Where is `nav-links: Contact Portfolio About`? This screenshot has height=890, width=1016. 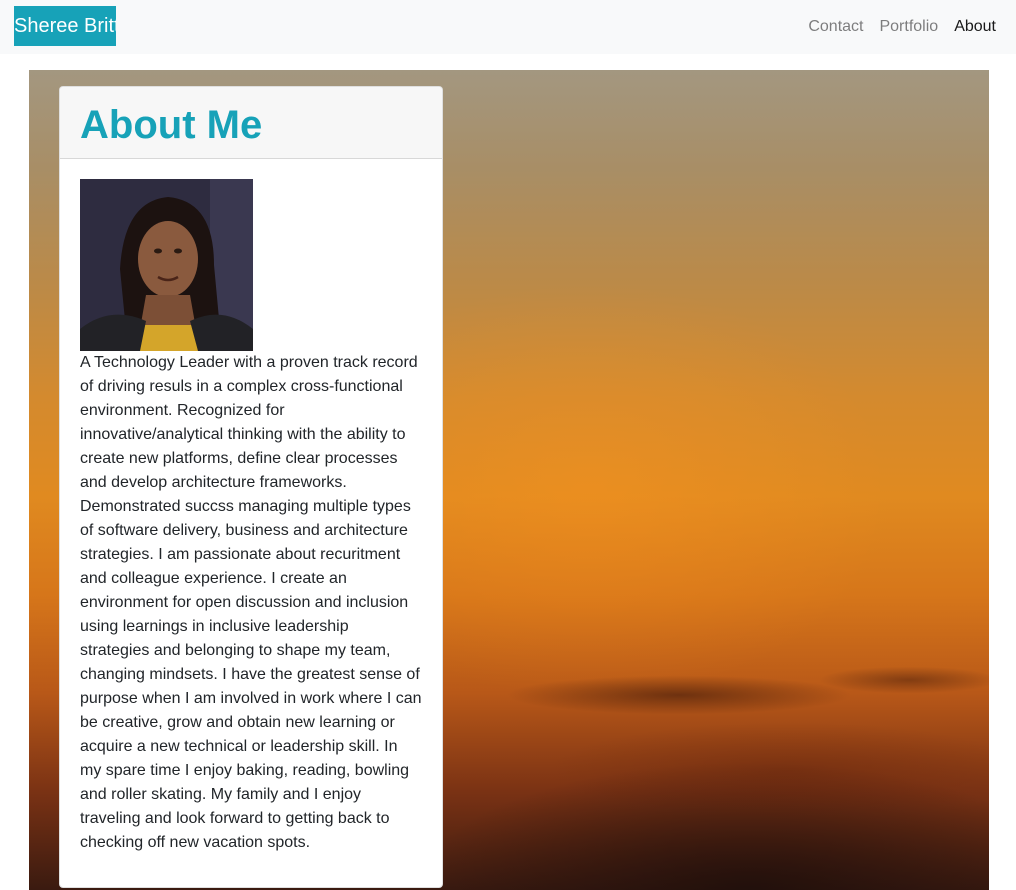 nav-links: Contact Portfolio About is located at coordinates (894, 27).